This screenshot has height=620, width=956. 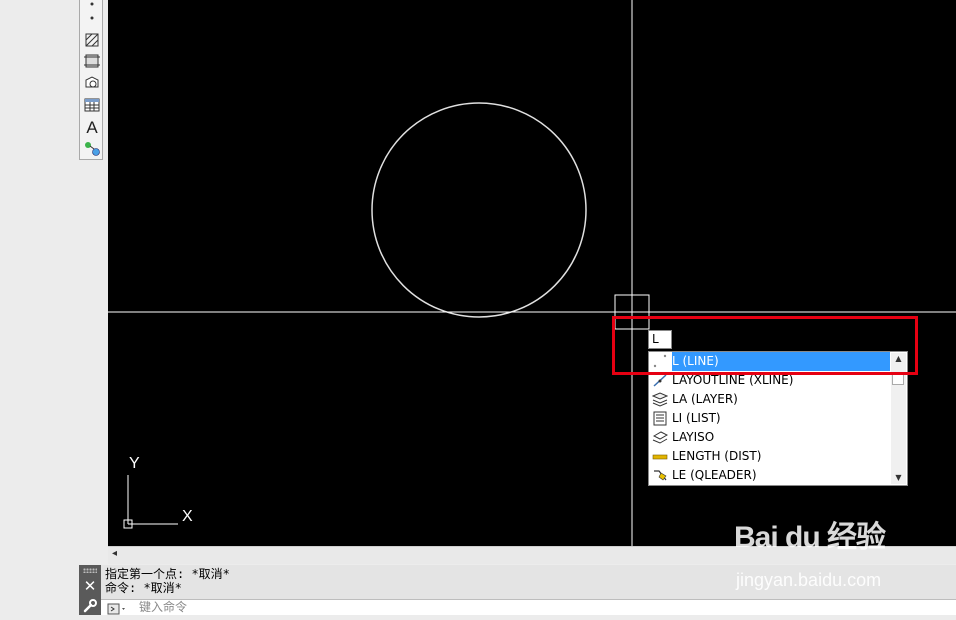 I want to click on multiline-text-icon: A, so click(x=92, y=128).